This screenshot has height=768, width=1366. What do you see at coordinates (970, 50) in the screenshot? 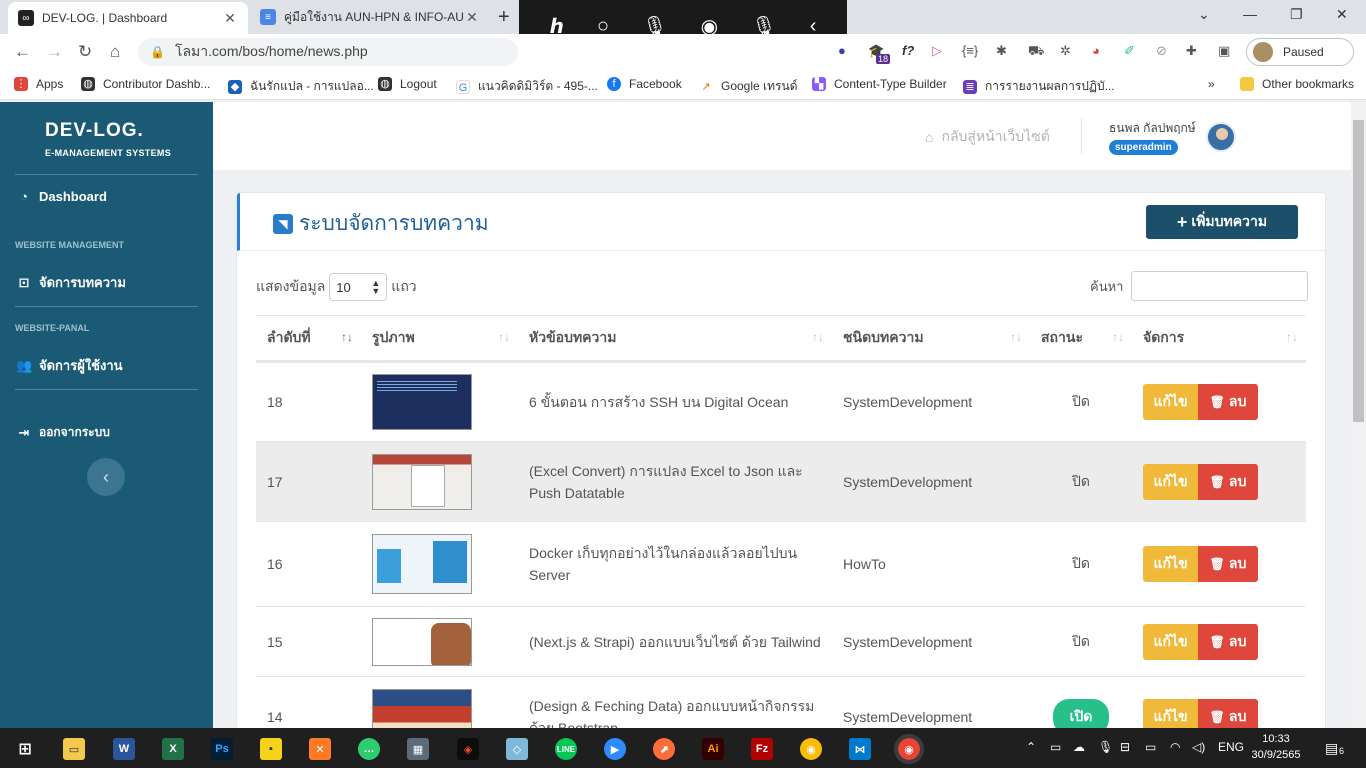
I see `extension-braces-icon: {≡}` at bounding box center [970, 50].